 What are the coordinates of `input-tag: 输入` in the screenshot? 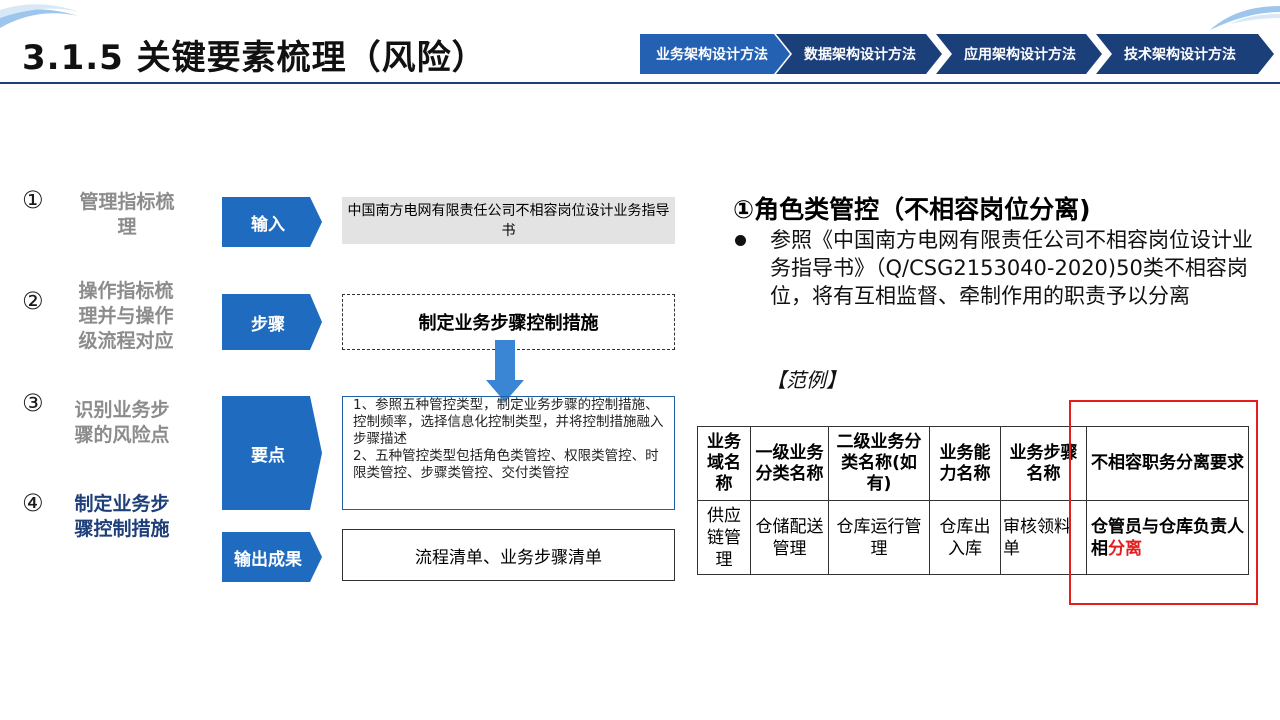 It's located at (272, 222).